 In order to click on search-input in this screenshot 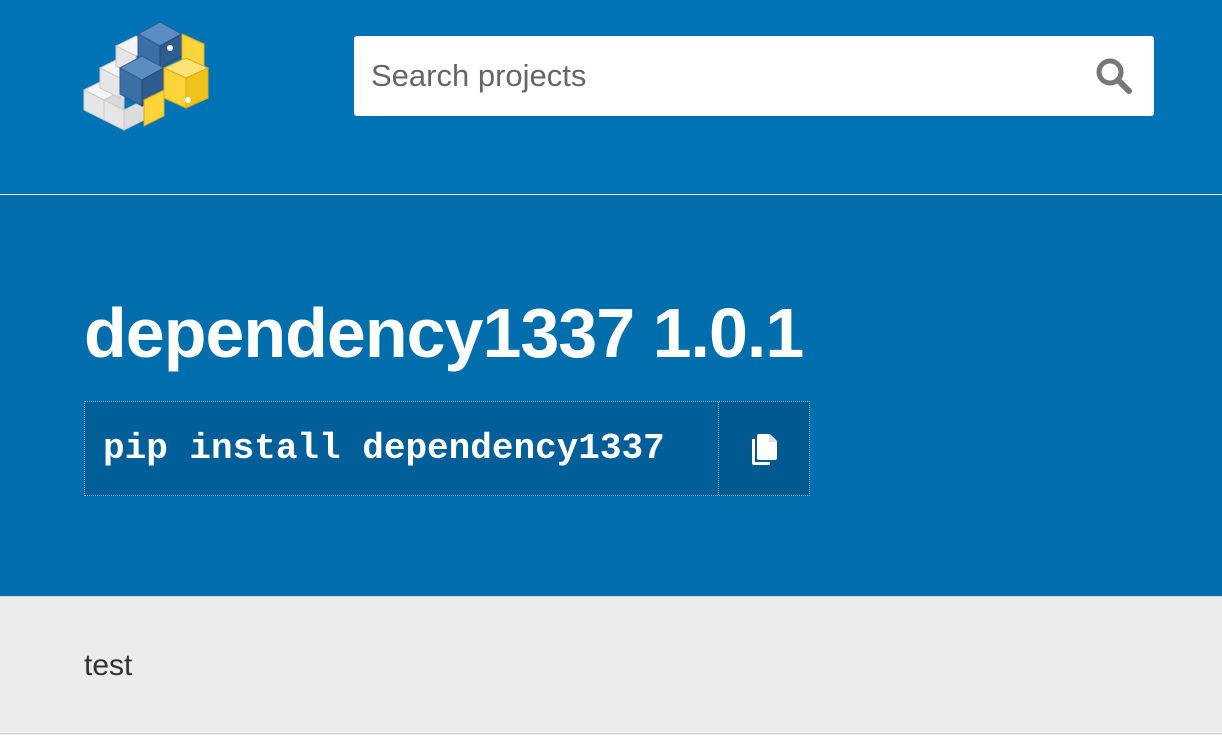, I will do `click(714, 76)`.